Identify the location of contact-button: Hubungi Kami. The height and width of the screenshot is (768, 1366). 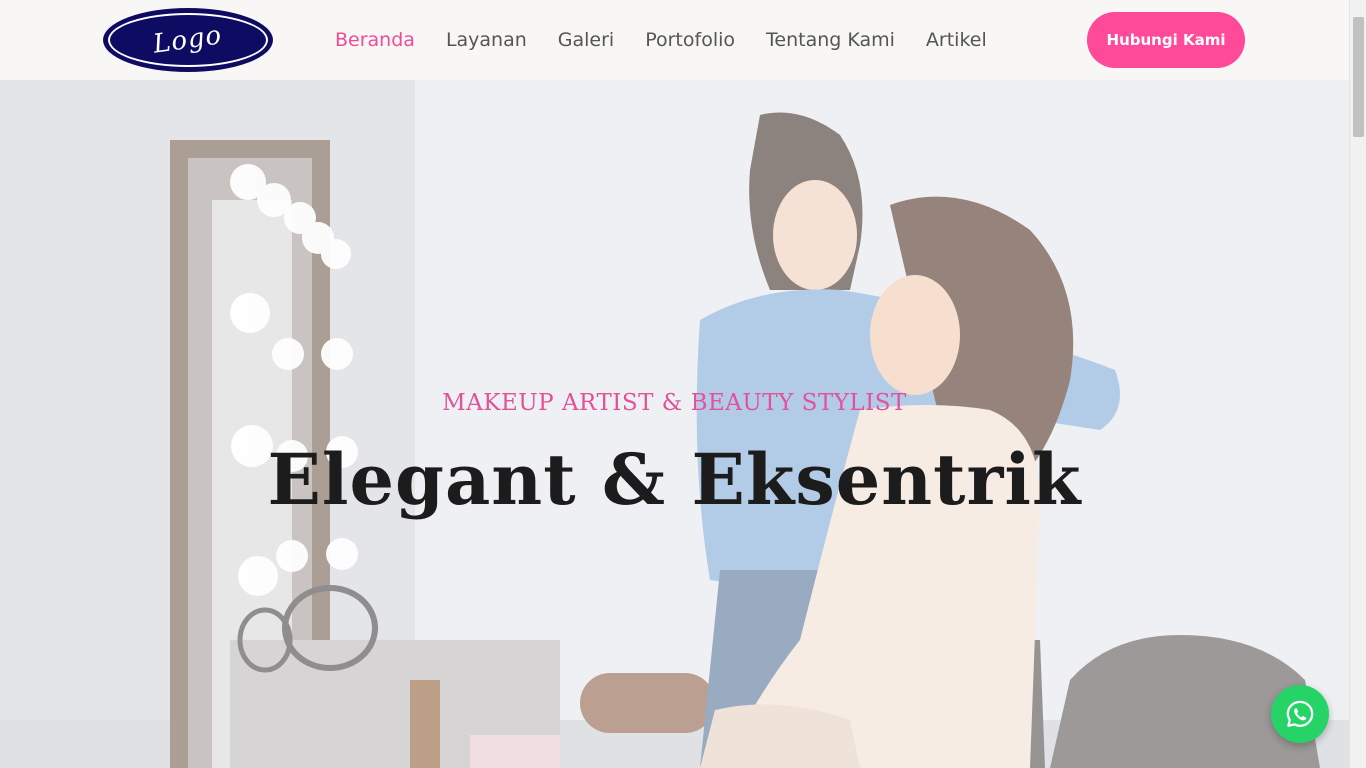
(1166, 40).